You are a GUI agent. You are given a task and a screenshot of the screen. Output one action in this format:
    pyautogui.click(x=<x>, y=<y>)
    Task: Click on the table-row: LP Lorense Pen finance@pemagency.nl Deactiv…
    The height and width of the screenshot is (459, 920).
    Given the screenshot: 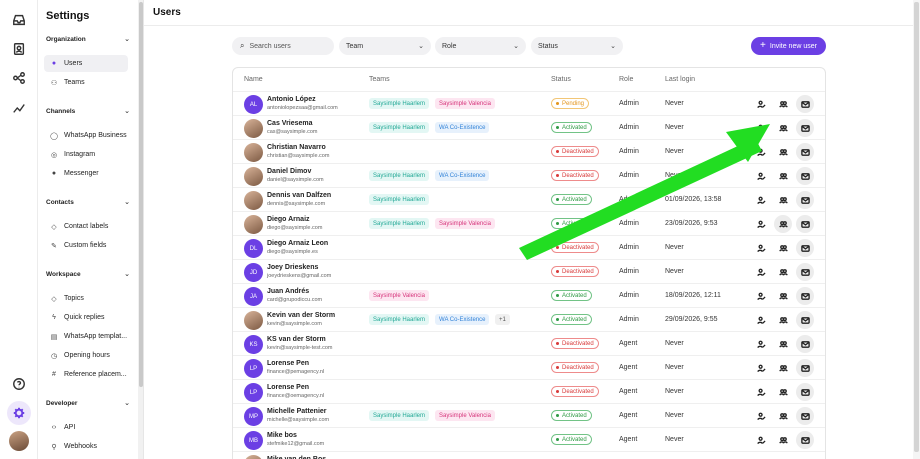 What is the action you would take?
    pyautogui.click(x=529, y=367)
    